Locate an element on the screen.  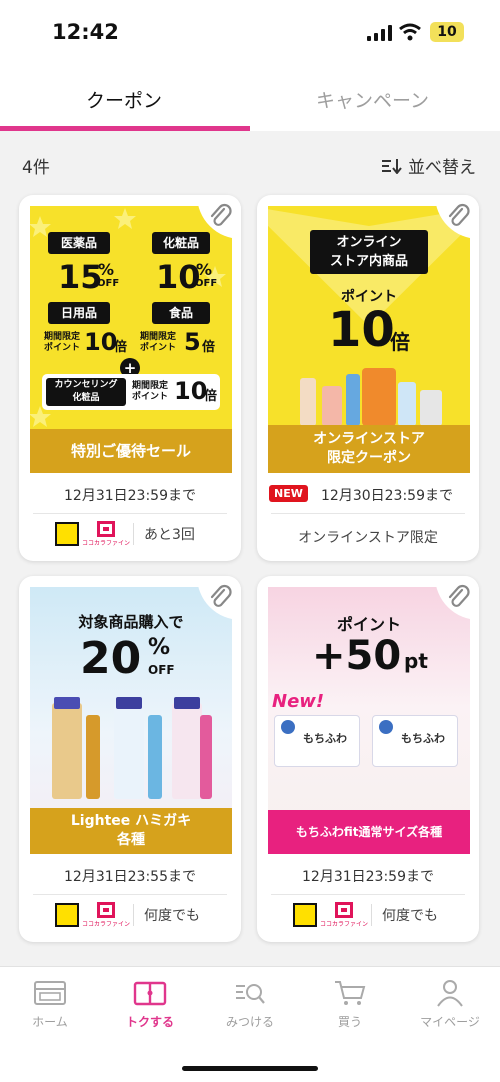
cellular-signal-icon is located at coordinates (379, 33).